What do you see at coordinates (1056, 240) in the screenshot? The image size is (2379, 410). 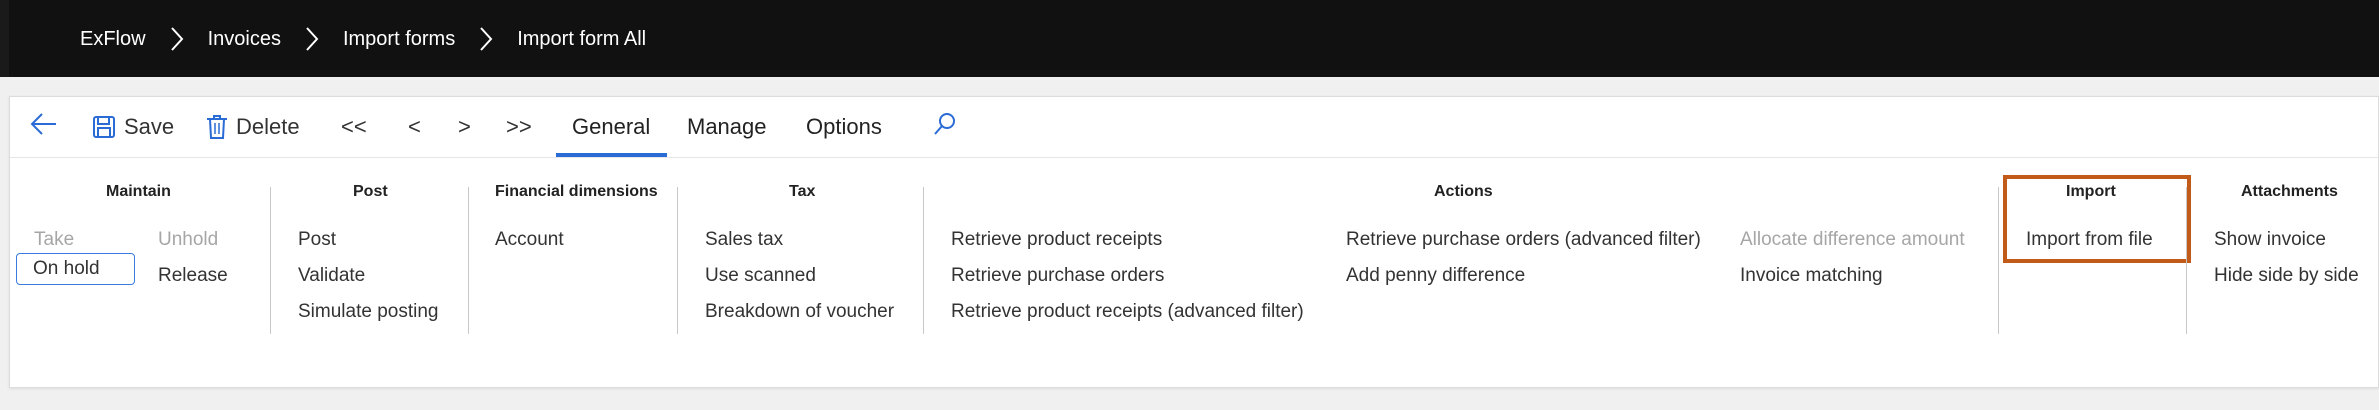 I see `retrieve-product-receipts-button: Retrieve product receipts` at bounding box center [1056, 240].